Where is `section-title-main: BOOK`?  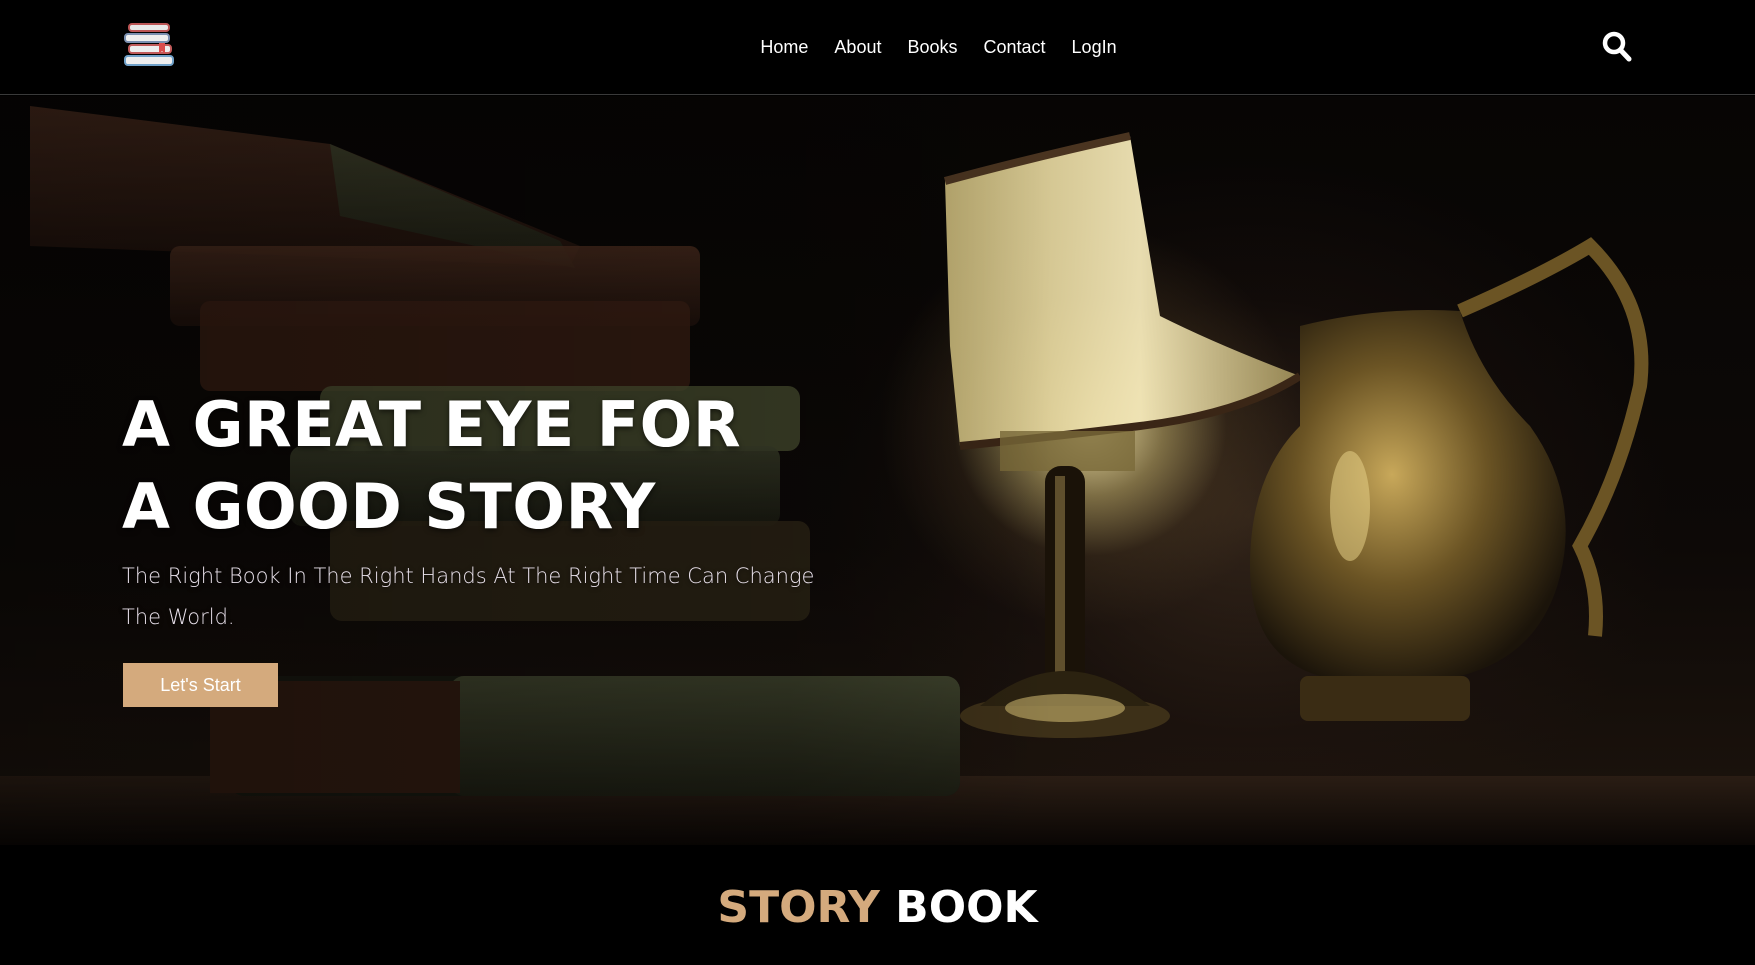 section-title-main: BOOK is located at coordinates (966, 907).